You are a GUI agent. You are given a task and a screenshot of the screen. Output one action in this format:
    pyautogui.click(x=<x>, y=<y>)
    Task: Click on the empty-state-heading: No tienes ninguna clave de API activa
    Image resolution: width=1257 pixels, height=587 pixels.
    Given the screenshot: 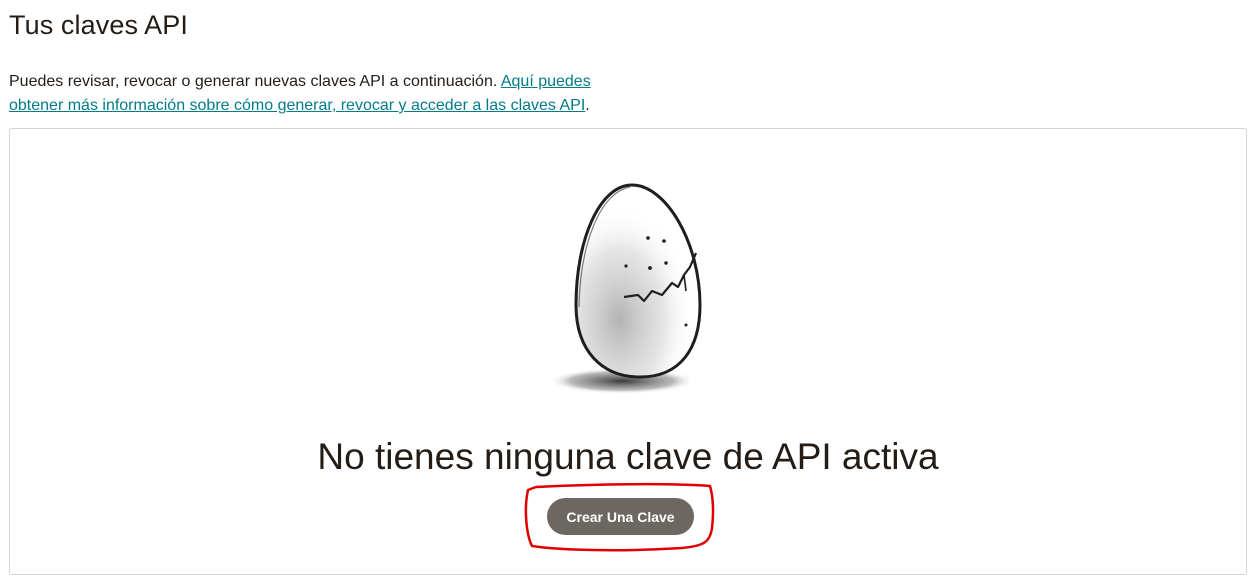 What is the action you would take?
    pyautogui.click(x=628, y=456)
    